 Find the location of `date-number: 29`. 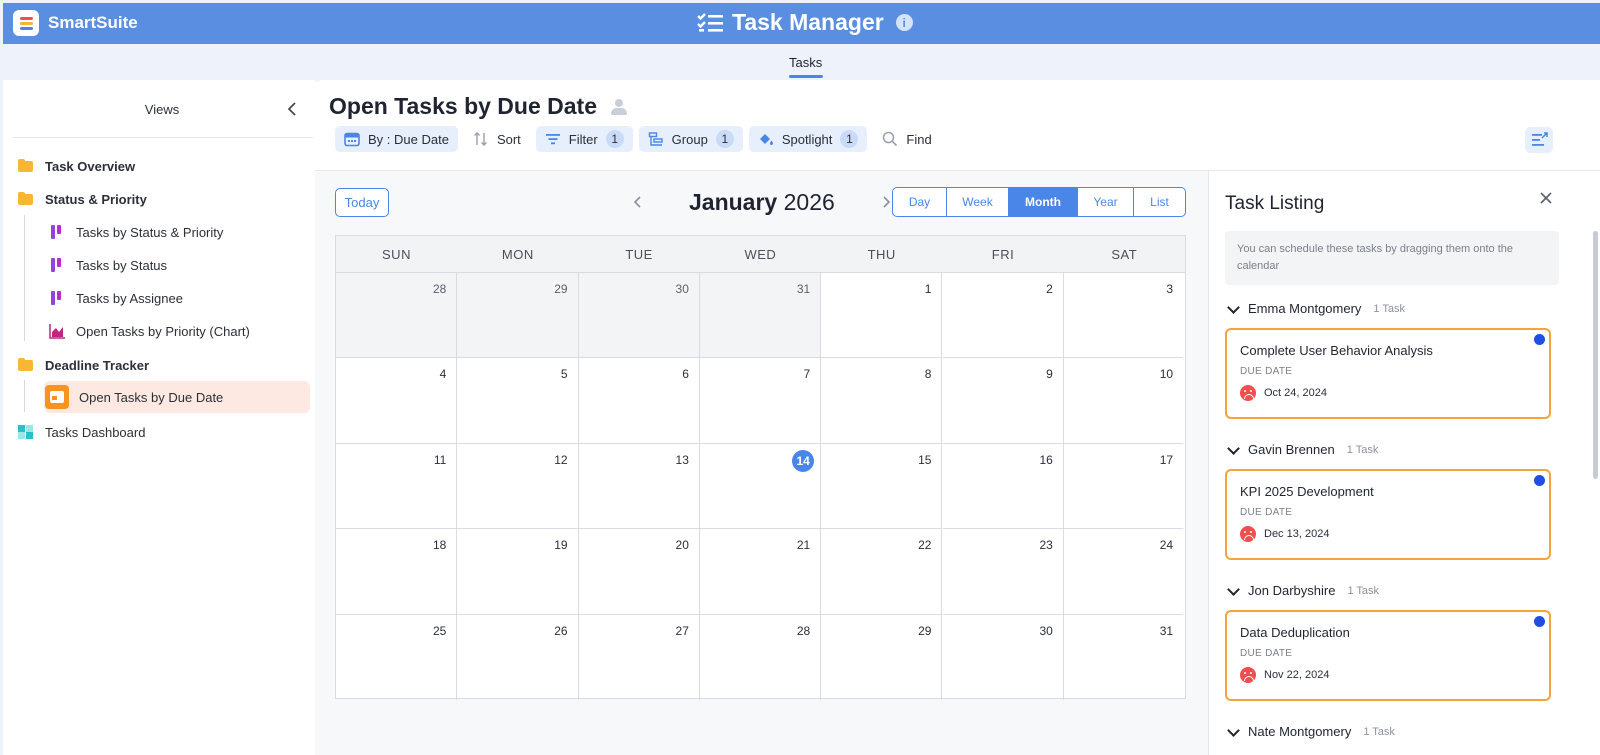

date-number: 29 is located at coordinates (925, 630).